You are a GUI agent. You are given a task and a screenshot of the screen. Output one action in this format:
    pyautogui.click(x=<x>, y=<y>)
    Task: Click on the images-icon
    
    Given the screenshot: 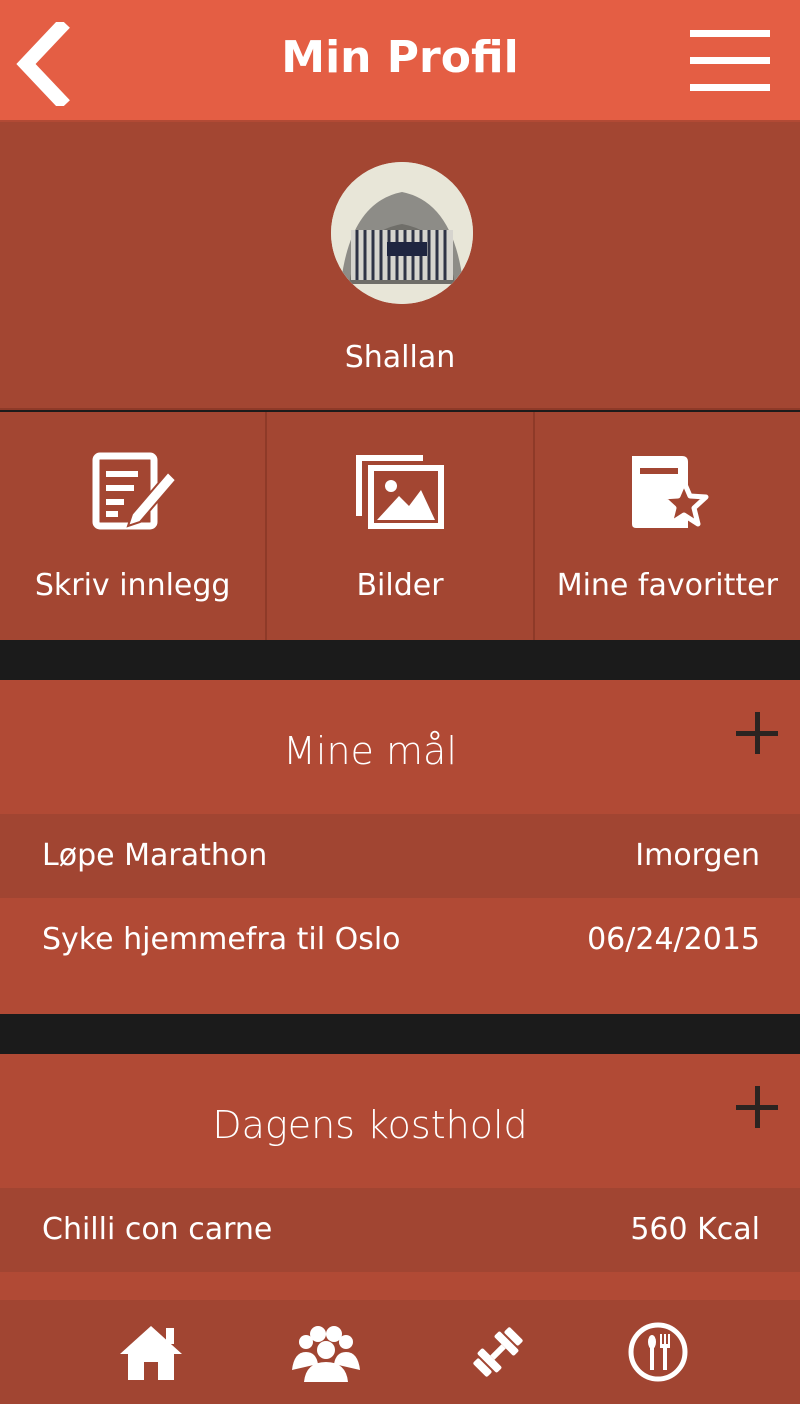 What is the action you would take?
    pyautogui.click(x=399, y=492)
    